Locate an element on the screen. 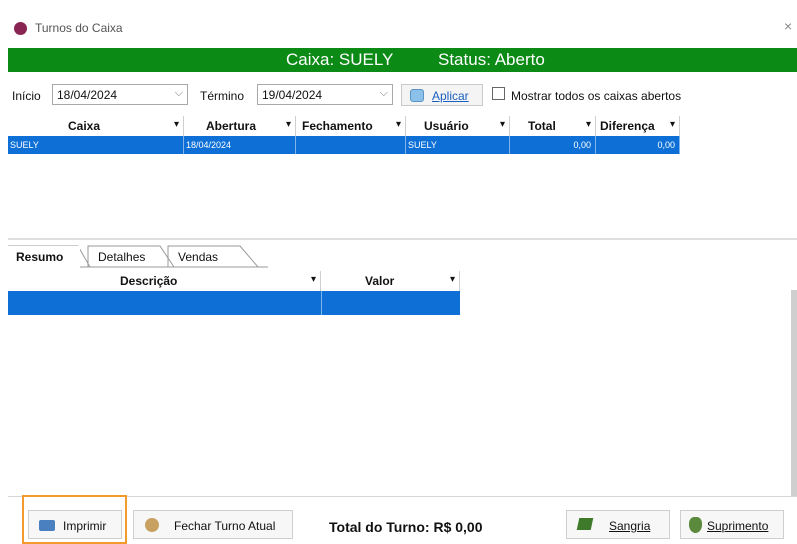 This screenshot has height=544, width=797. cell-caixa: SUELY is located at coordinates (96, 145).